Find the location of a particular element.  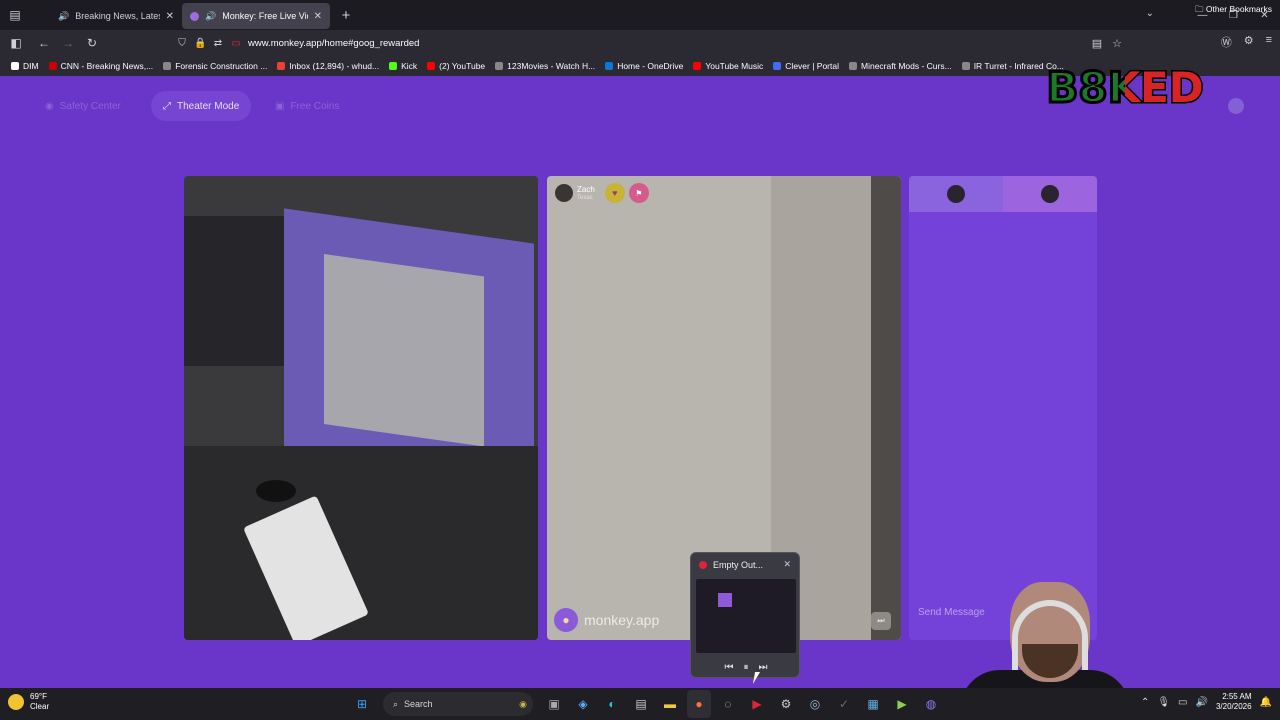

clock: 2:55 AM 3/20/2026 is located at coordinates (1234, 702).